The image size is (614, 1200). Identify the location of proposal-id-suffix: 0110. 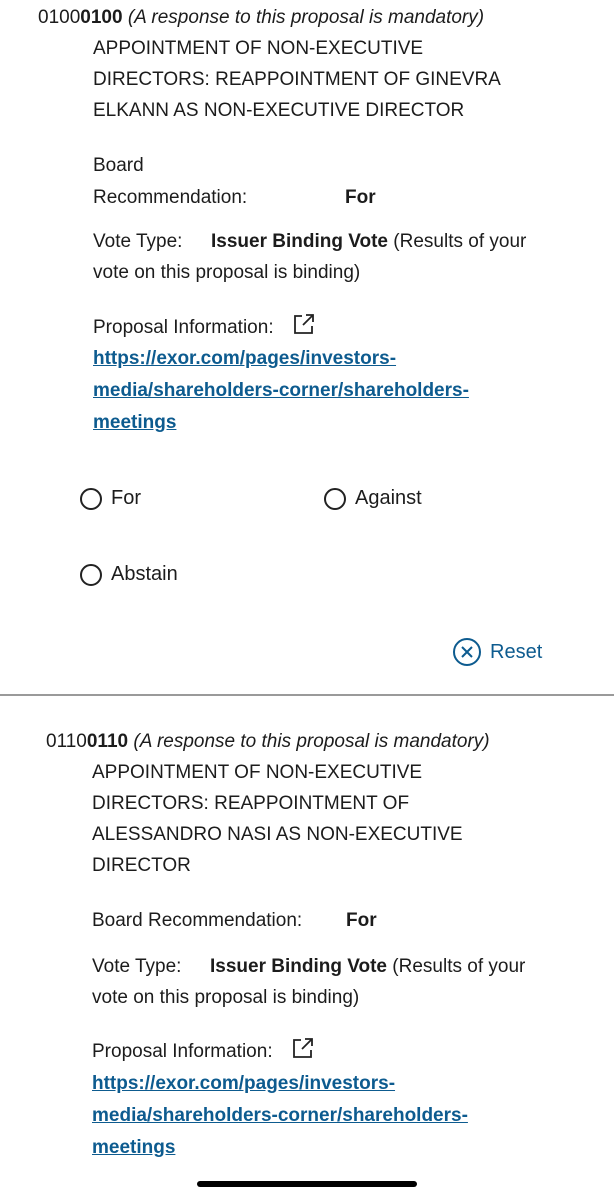
(107, 741).